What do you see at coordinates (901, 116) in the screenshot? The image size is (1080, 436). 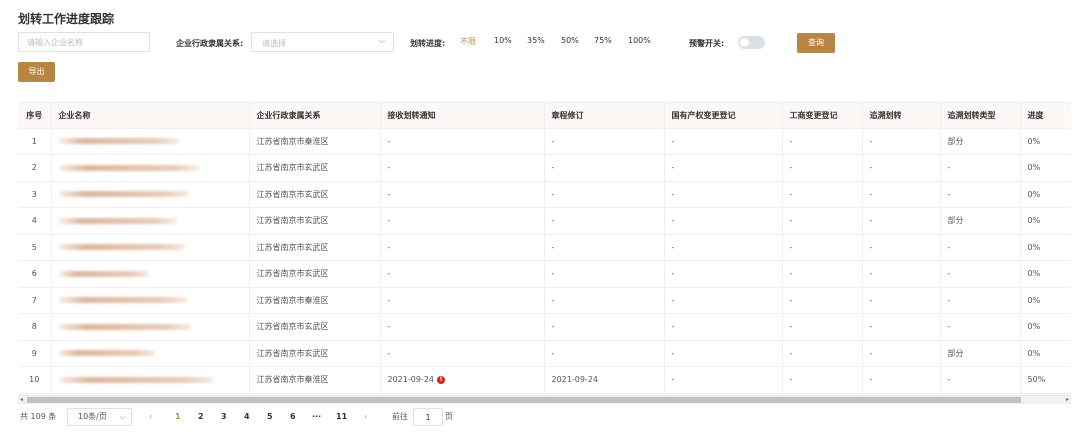 I see `col-header-trace-transfer: 追溯划转` at bounding box center [901, 116].